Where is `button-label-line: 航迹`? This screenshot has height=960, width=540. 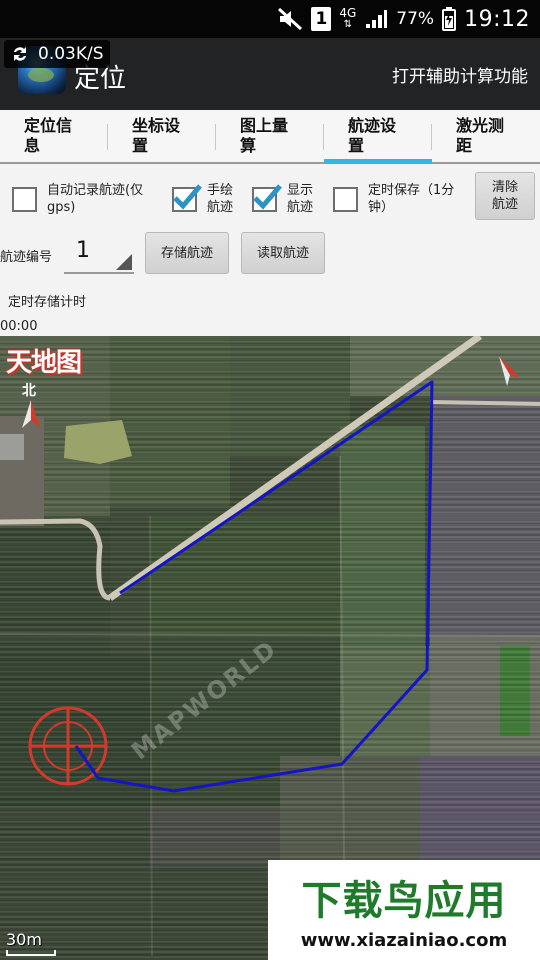
button-label-line: 航迹 is located at coordinates (504, 204).